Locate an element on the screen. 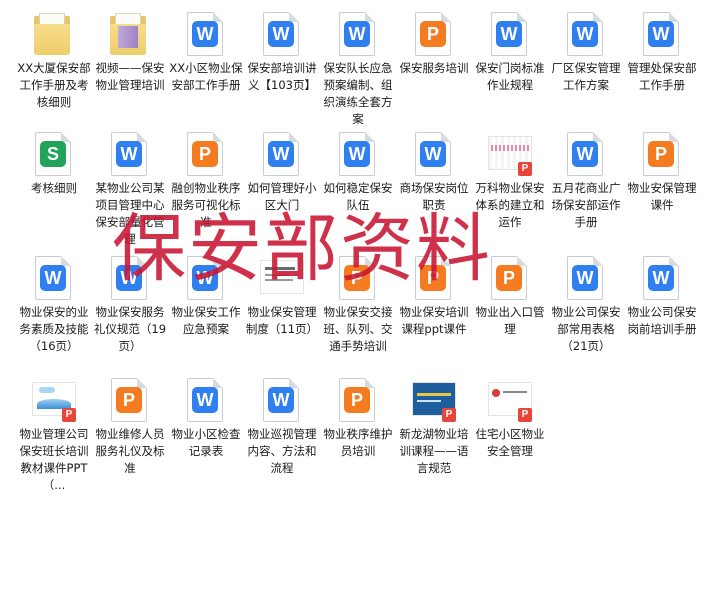  file-item: P 融创物业秩序服务可视化标准 is located at coordinates (206, 180).